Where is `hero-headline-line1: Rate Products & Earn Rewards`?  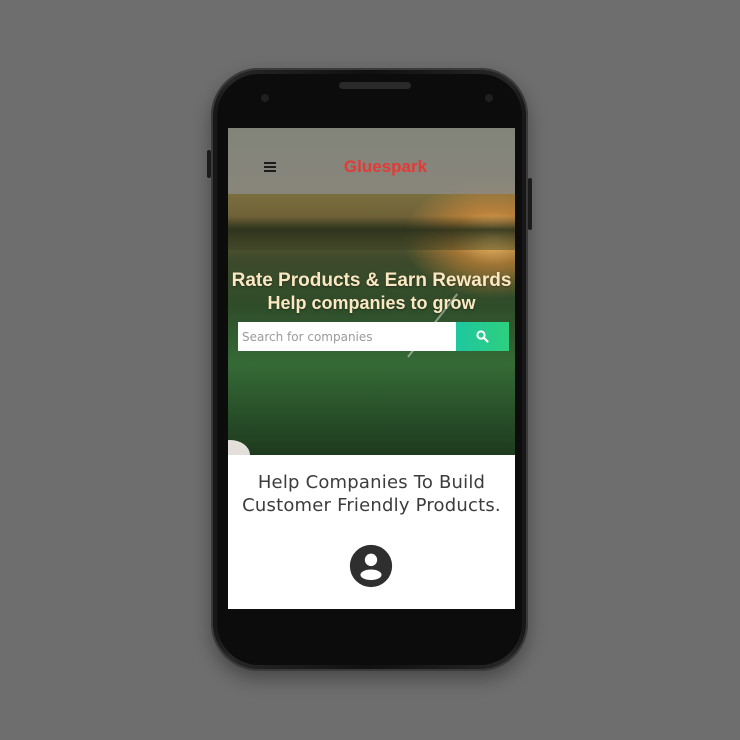 hero-headline-line1: Rate Products & Earn Rewards is located at coordinates (371, 280).